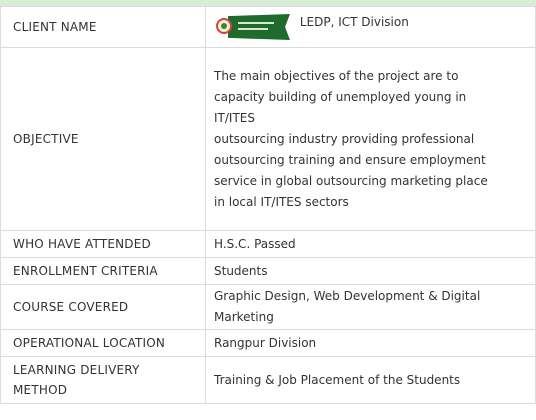 The width and height of the screenshot is (536, 420). I want to click on course-line: Marketing, so click(244, 317).